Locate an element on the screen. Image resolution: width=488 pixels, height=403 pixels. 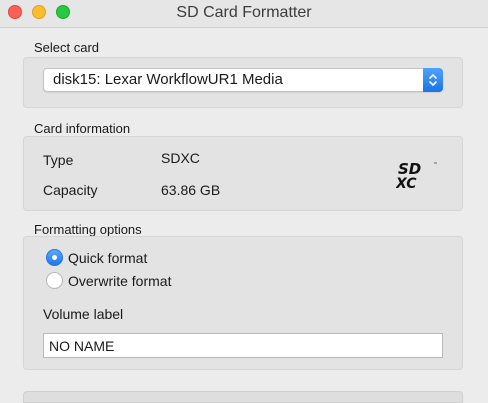
logo-tm-text: ™ is located at coordinates (435, 165).